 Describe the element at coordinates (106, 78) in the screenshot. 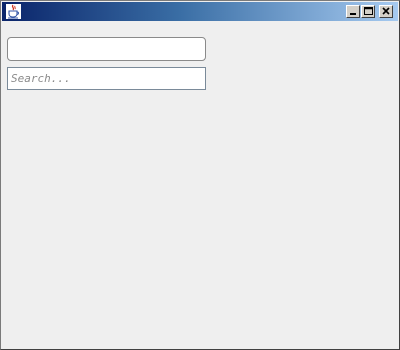

I see `search-input` at that location.